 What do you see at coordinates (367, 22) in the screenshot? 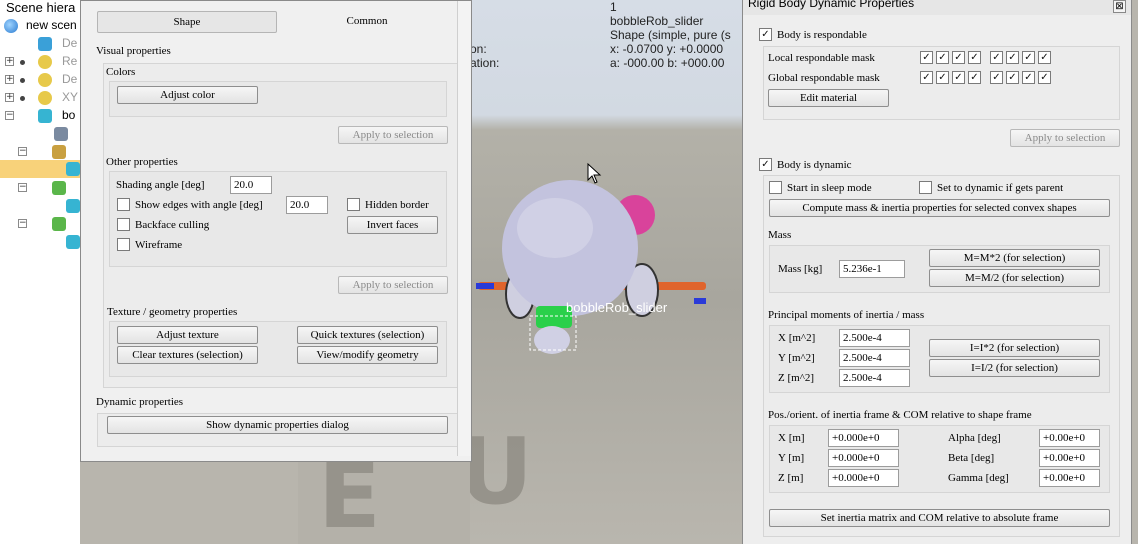
I see `tab-common: Common` at bounding box center [367, 22].